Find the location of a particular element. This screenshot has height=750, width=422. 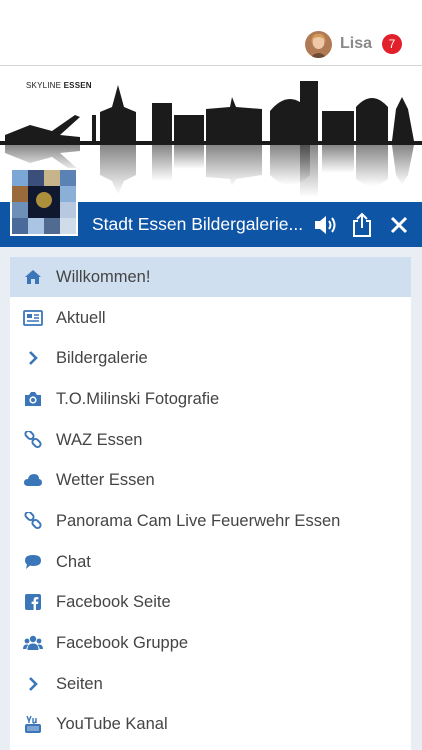

menu-item-label: Wetter Essen is located at coordinates (105, 479).